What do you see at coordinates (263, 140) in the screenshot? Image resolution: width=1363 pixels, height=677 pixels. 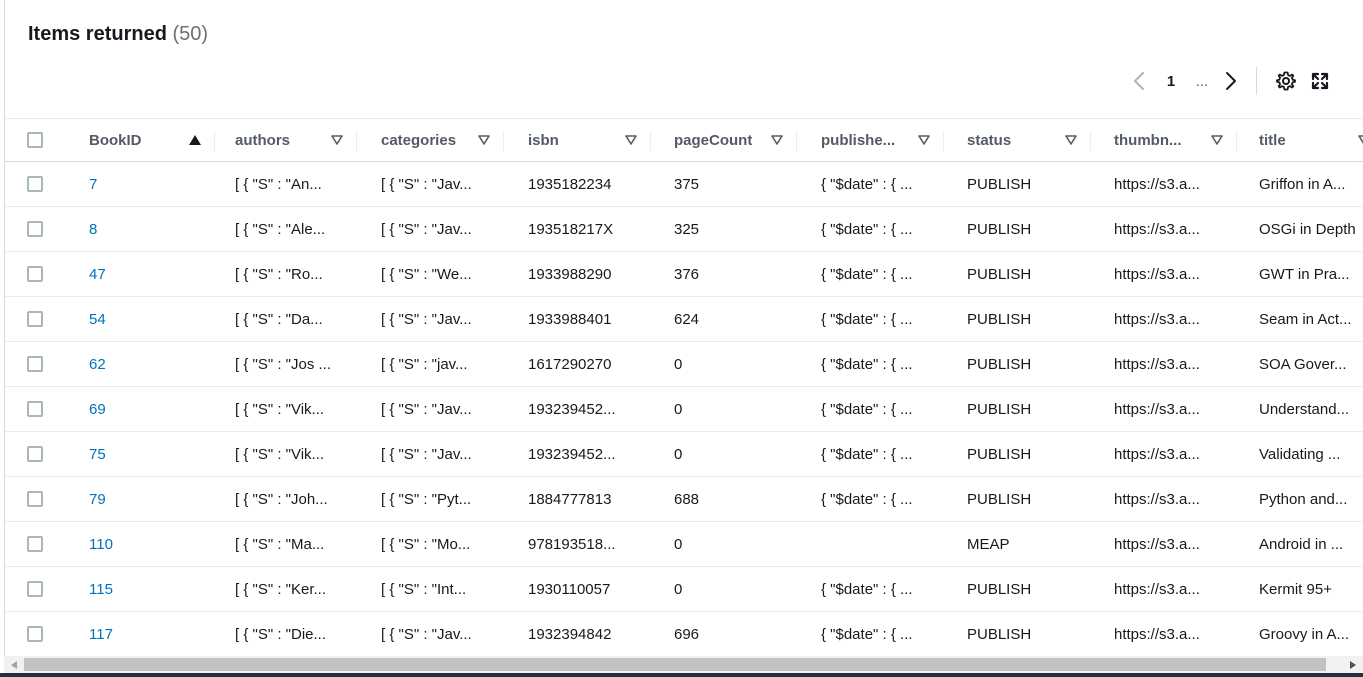 I see `column-header-label: authors` at bounding box center [263, 140].